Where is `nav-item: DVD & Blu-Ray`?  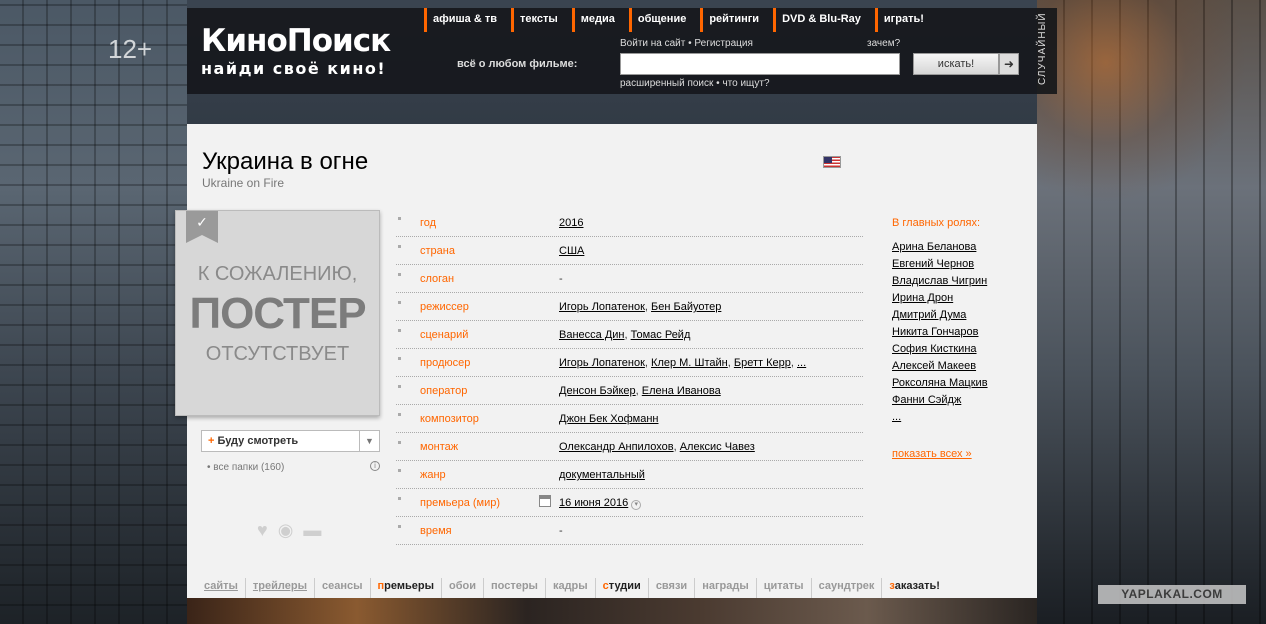
nav-item: DVD & Blu-Ray is located at coordinates (824, 20).